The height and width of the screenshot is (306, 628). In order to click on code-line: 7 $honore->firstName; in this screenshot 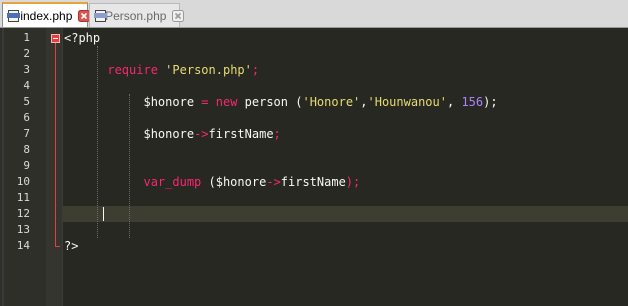, I will do `click(314, 134)`.